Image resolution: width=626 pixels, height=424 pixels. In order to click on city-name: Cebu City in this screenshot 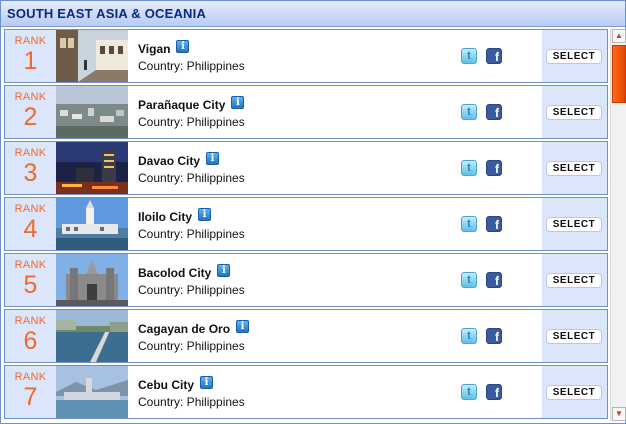, I will do `click(166, 385)`.